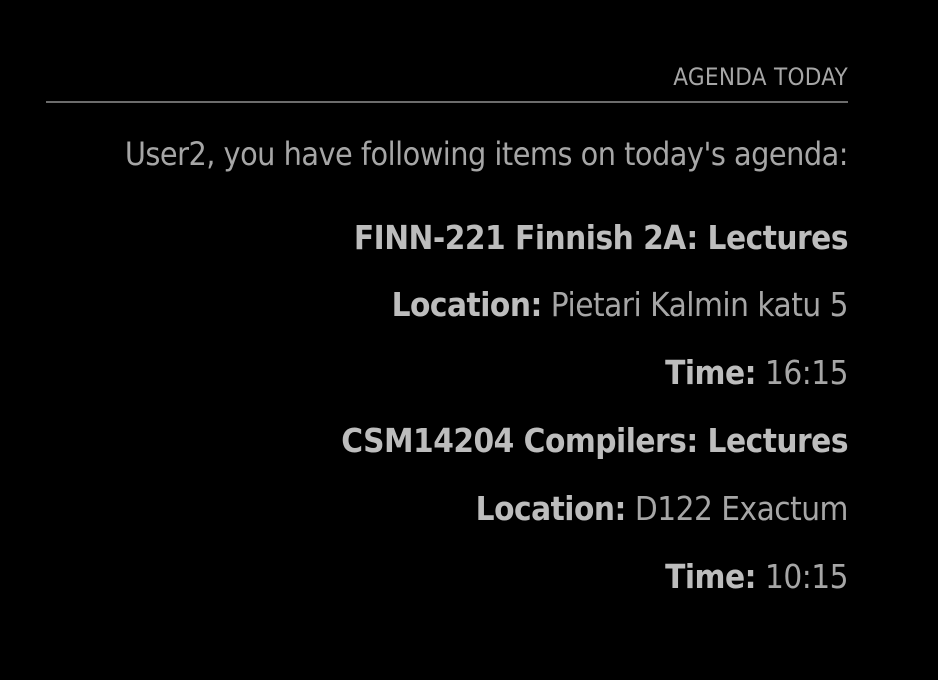 The image size is (938, 680). I want to click on event-time: Time: 16:15, so click(756, 373).